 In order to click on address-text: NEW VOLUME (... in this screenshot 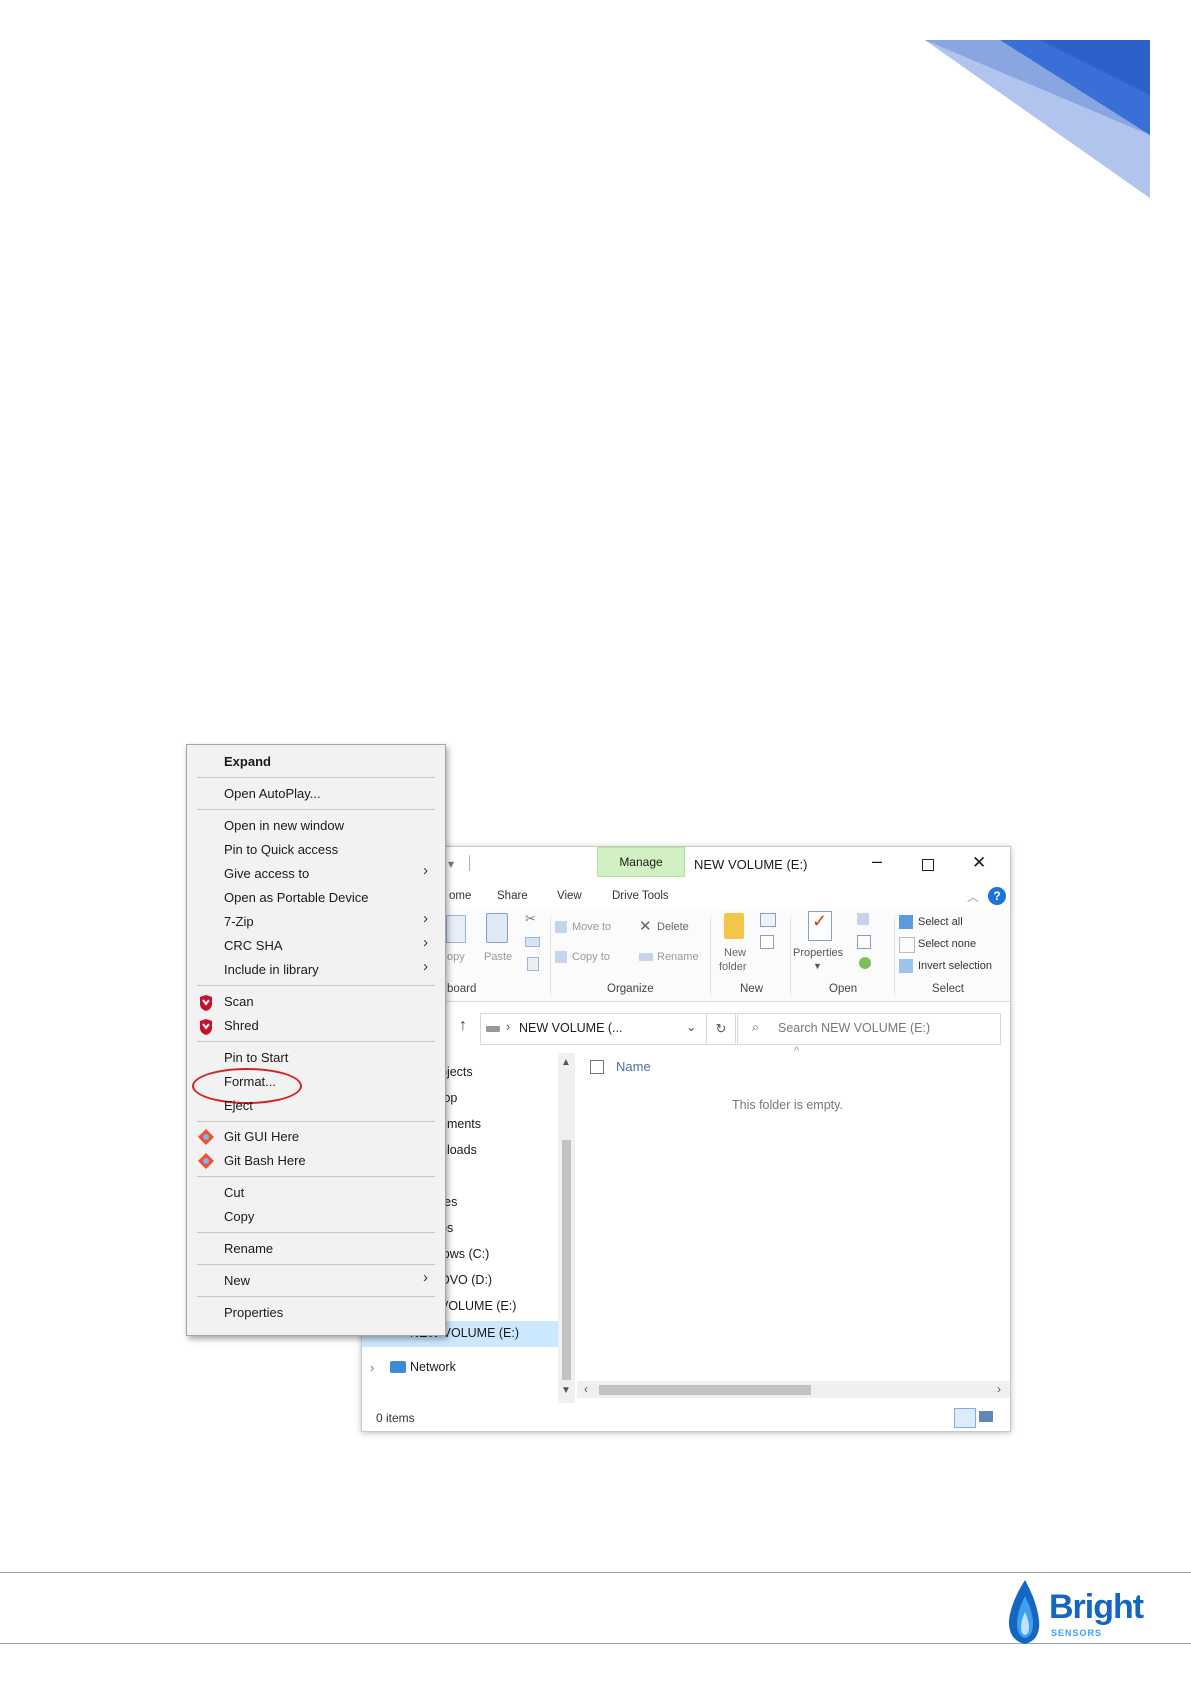, I will do `click(571, 1028)`.